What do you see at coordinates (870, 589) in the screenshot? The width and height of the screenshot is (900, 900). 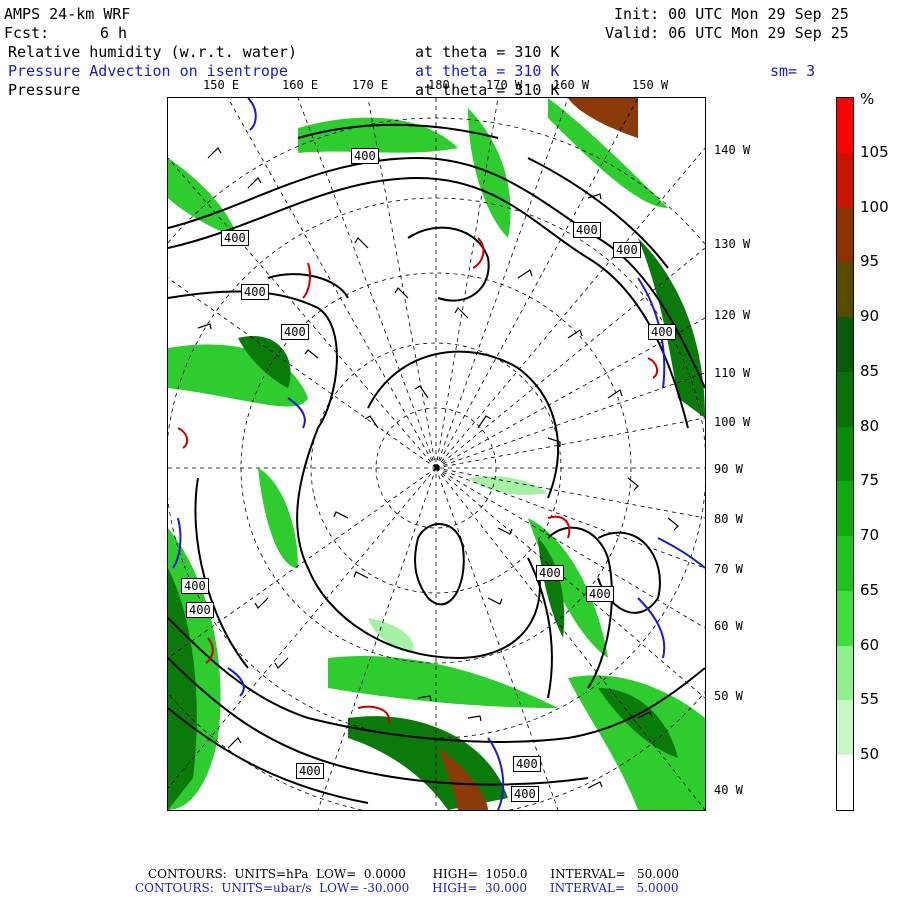 I see `colorbar-label: 65` at bounding box center [870, 589].